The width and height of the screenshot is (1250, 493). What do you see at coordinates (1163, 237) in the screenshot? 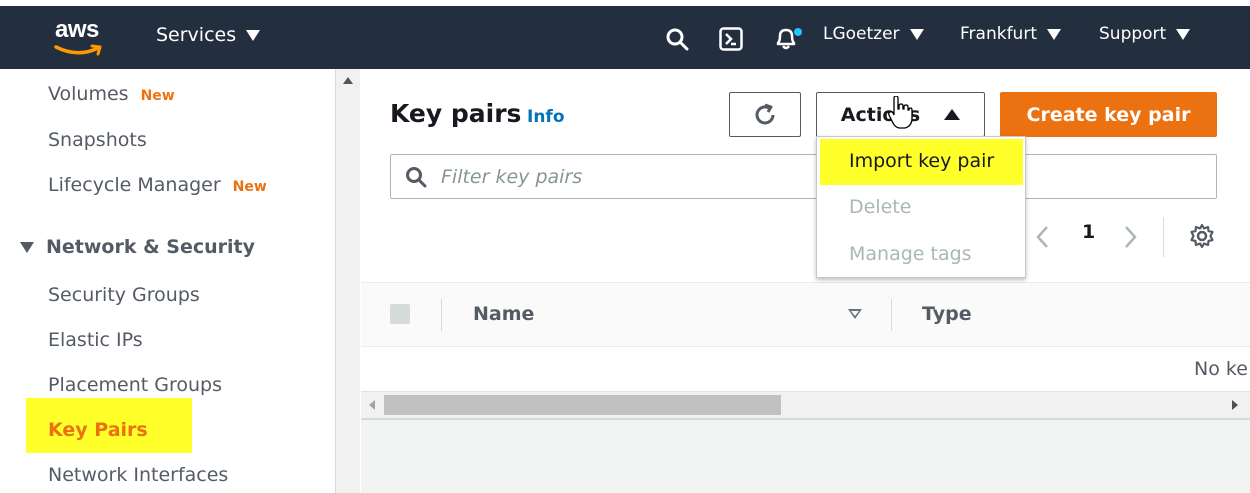
I see `pagination-divider` at bounding box center [1163, 237].